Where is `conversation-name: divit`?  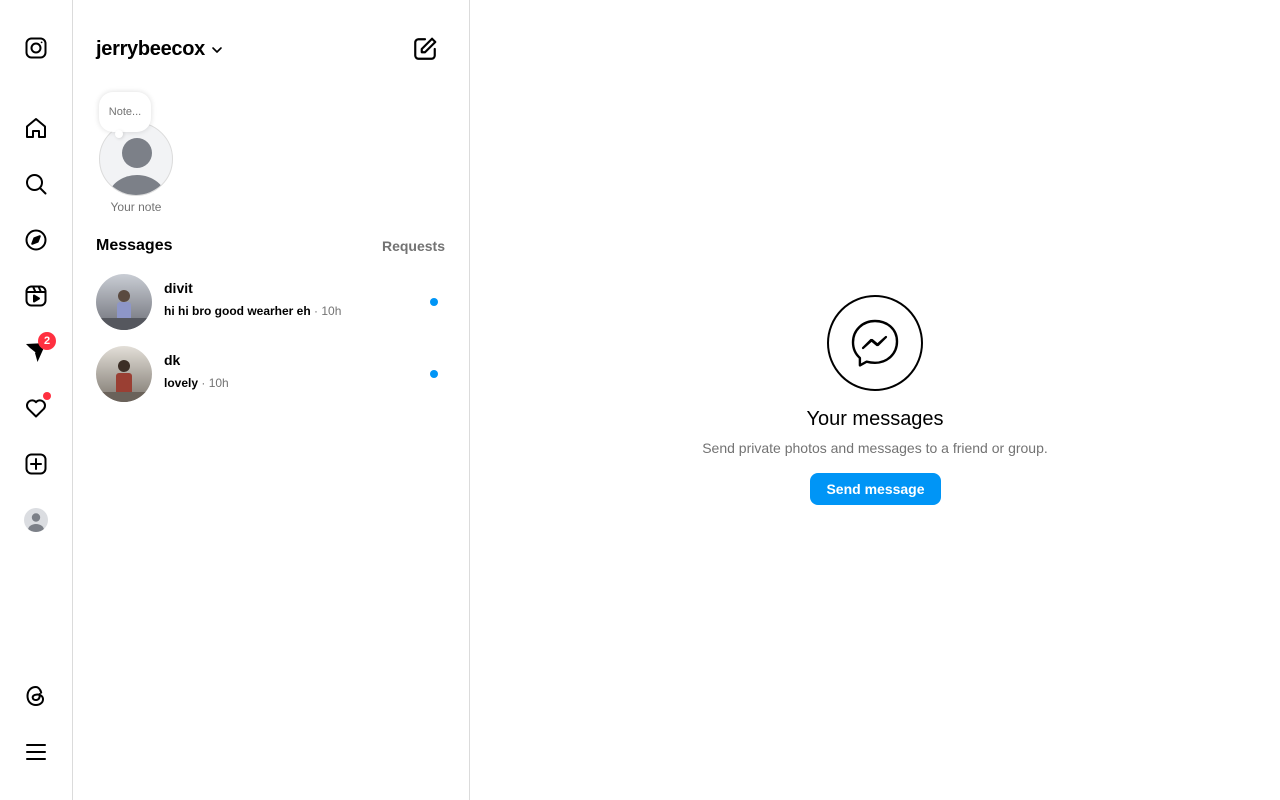 conversation-name: divit is located at coordinates (178, 288).